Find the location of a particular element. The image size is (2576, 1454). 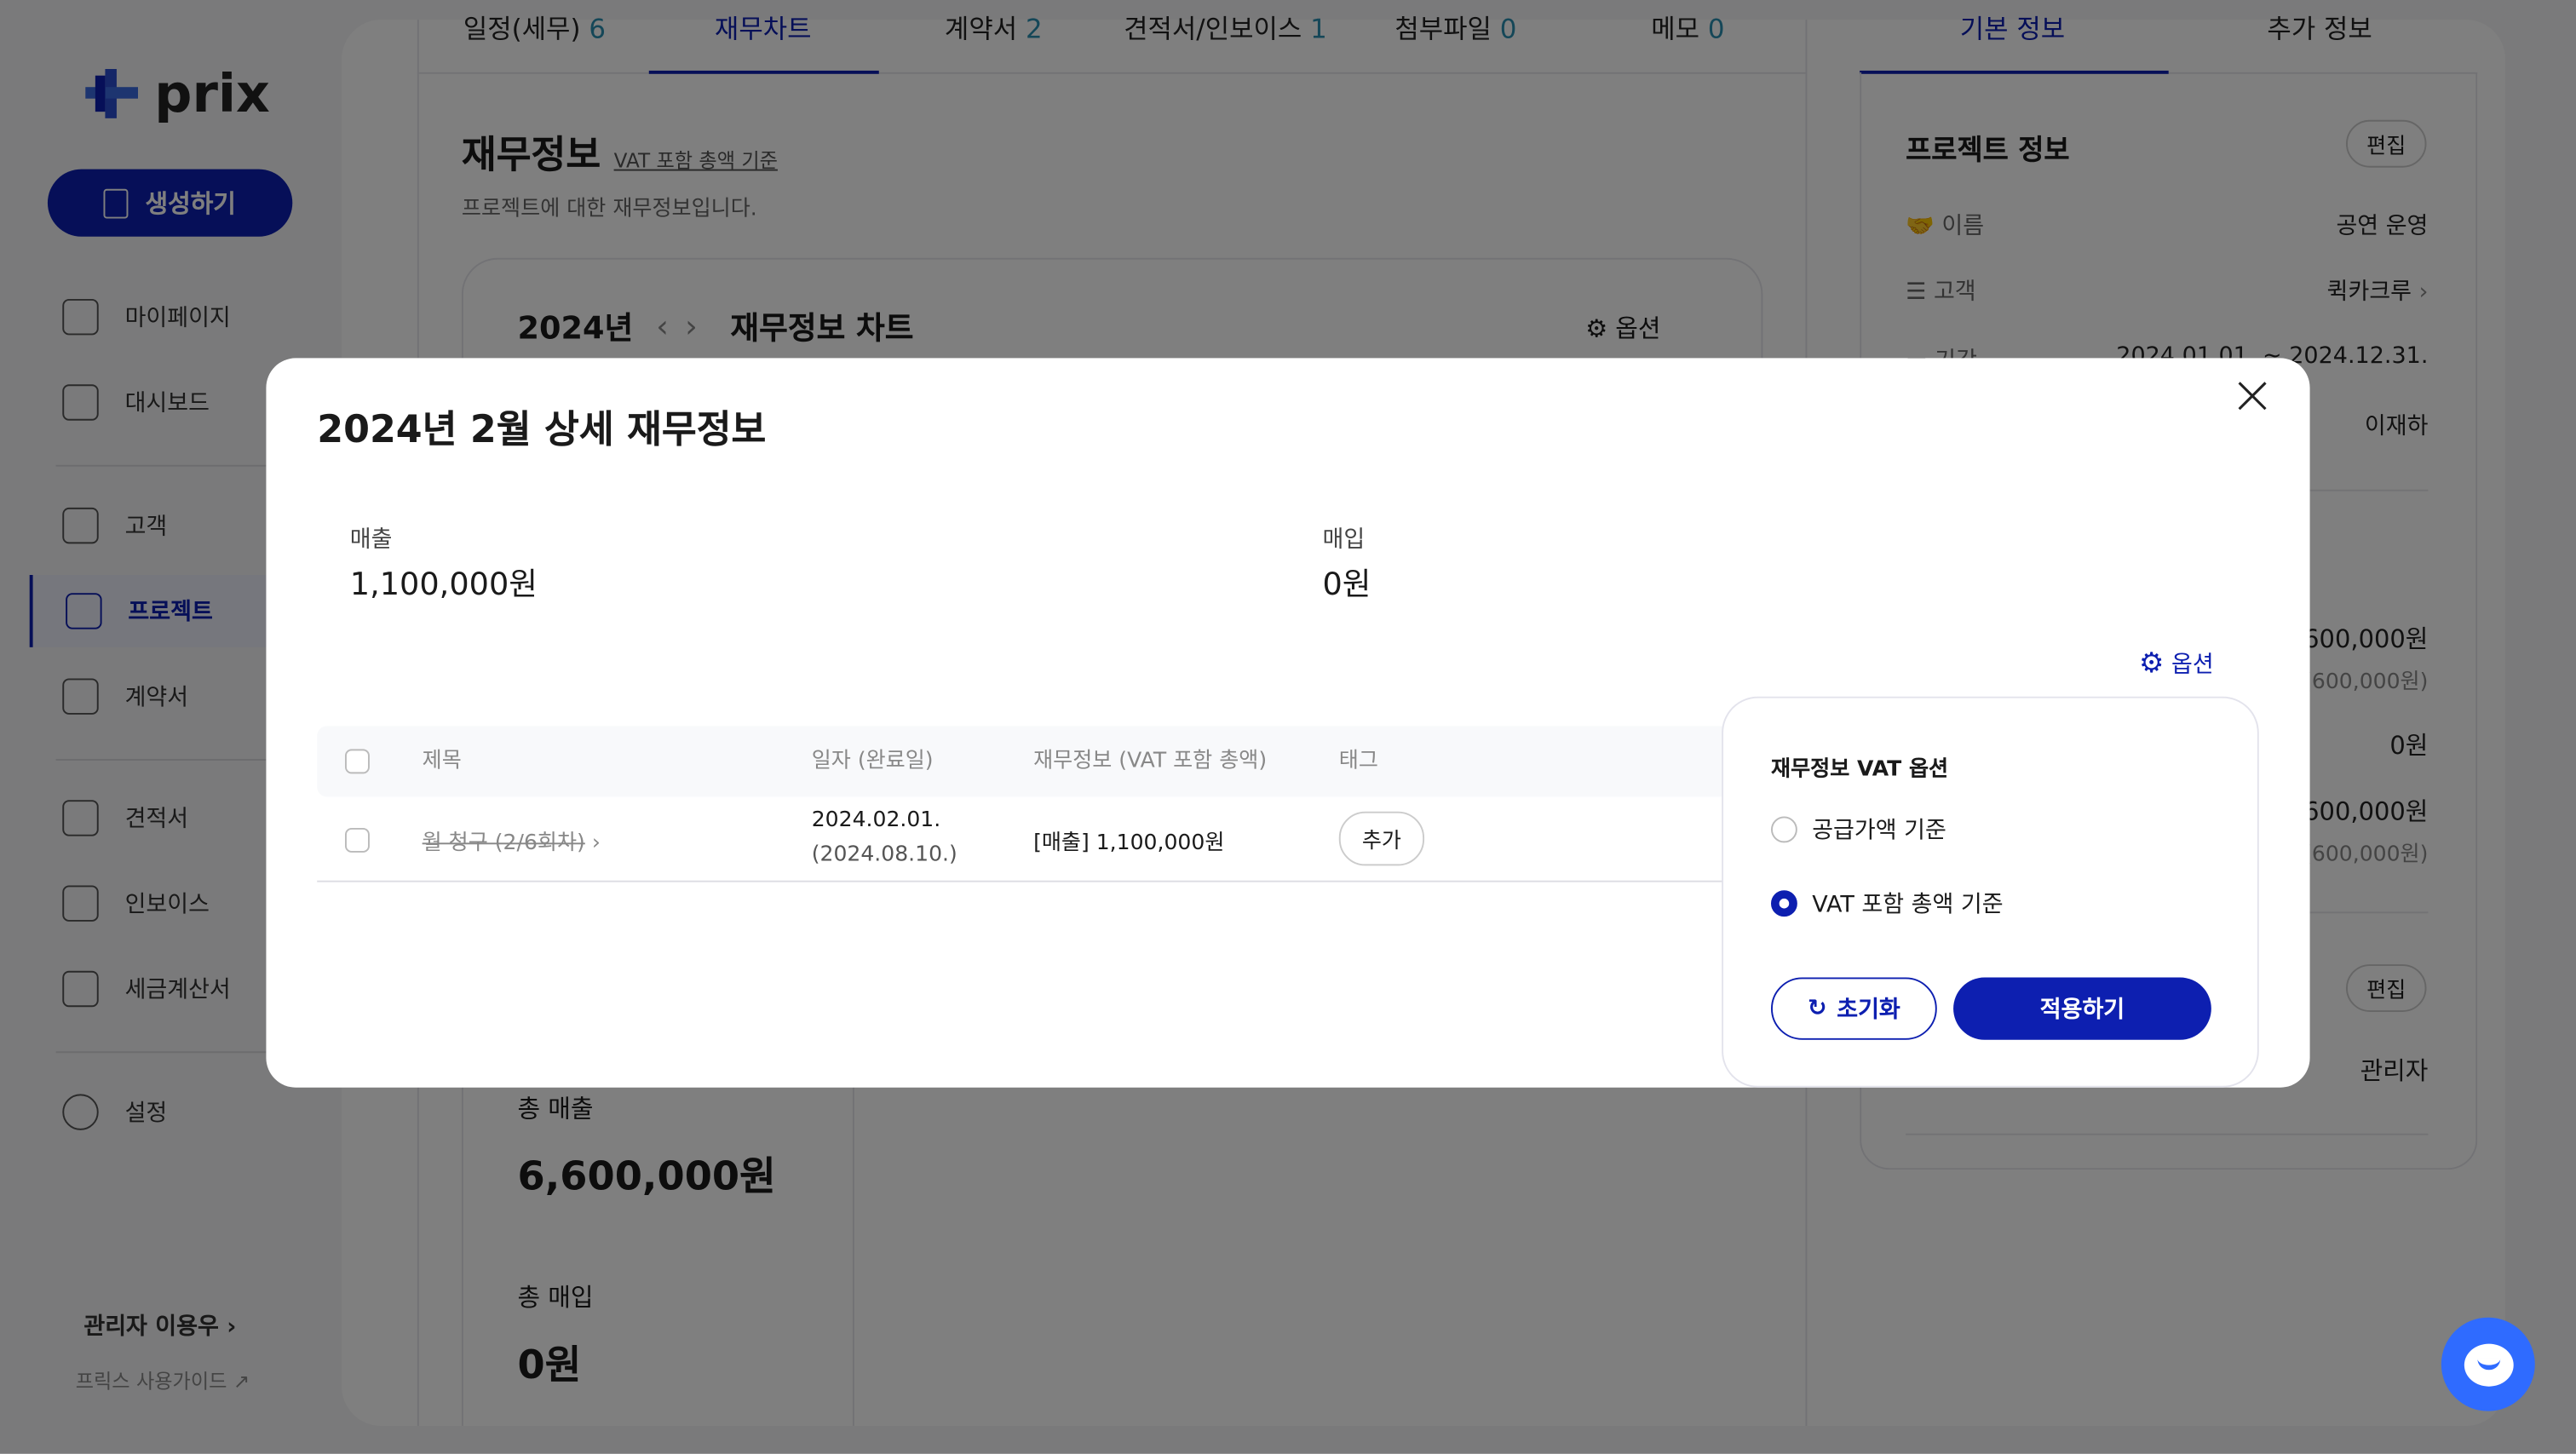

purchase-value: 0원 is located at coordinates (1347, 584).